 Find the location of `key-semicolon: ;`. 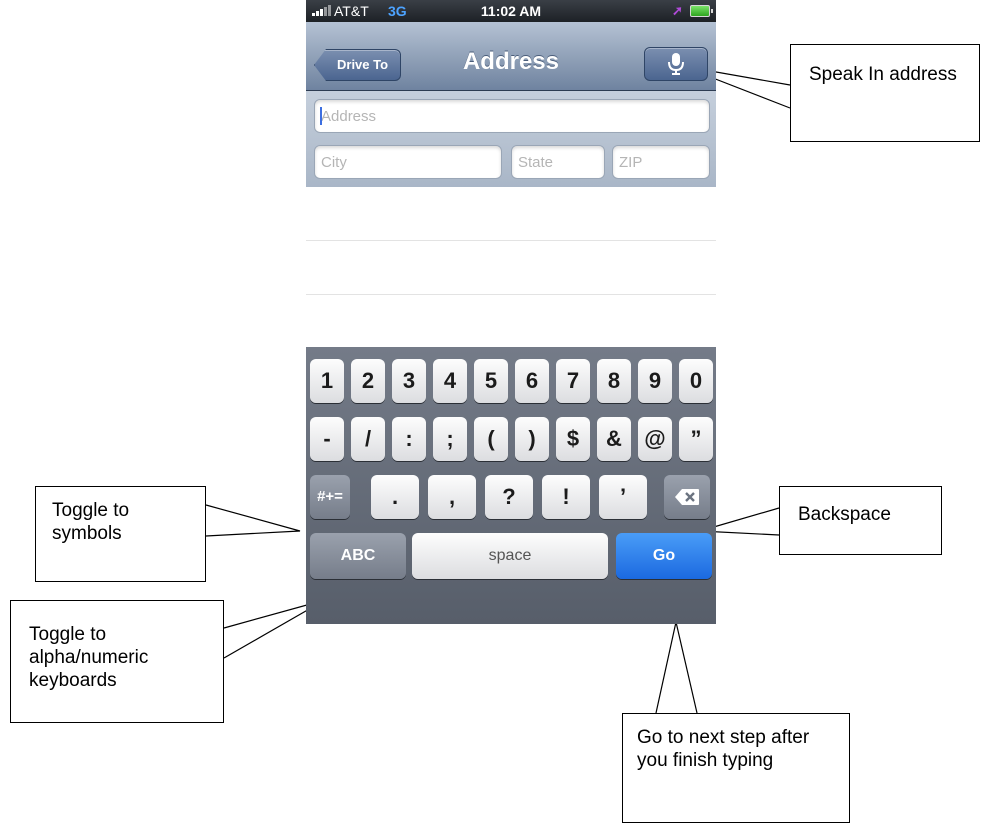

key-semicolon: ; is located at coordinates (450, 439).